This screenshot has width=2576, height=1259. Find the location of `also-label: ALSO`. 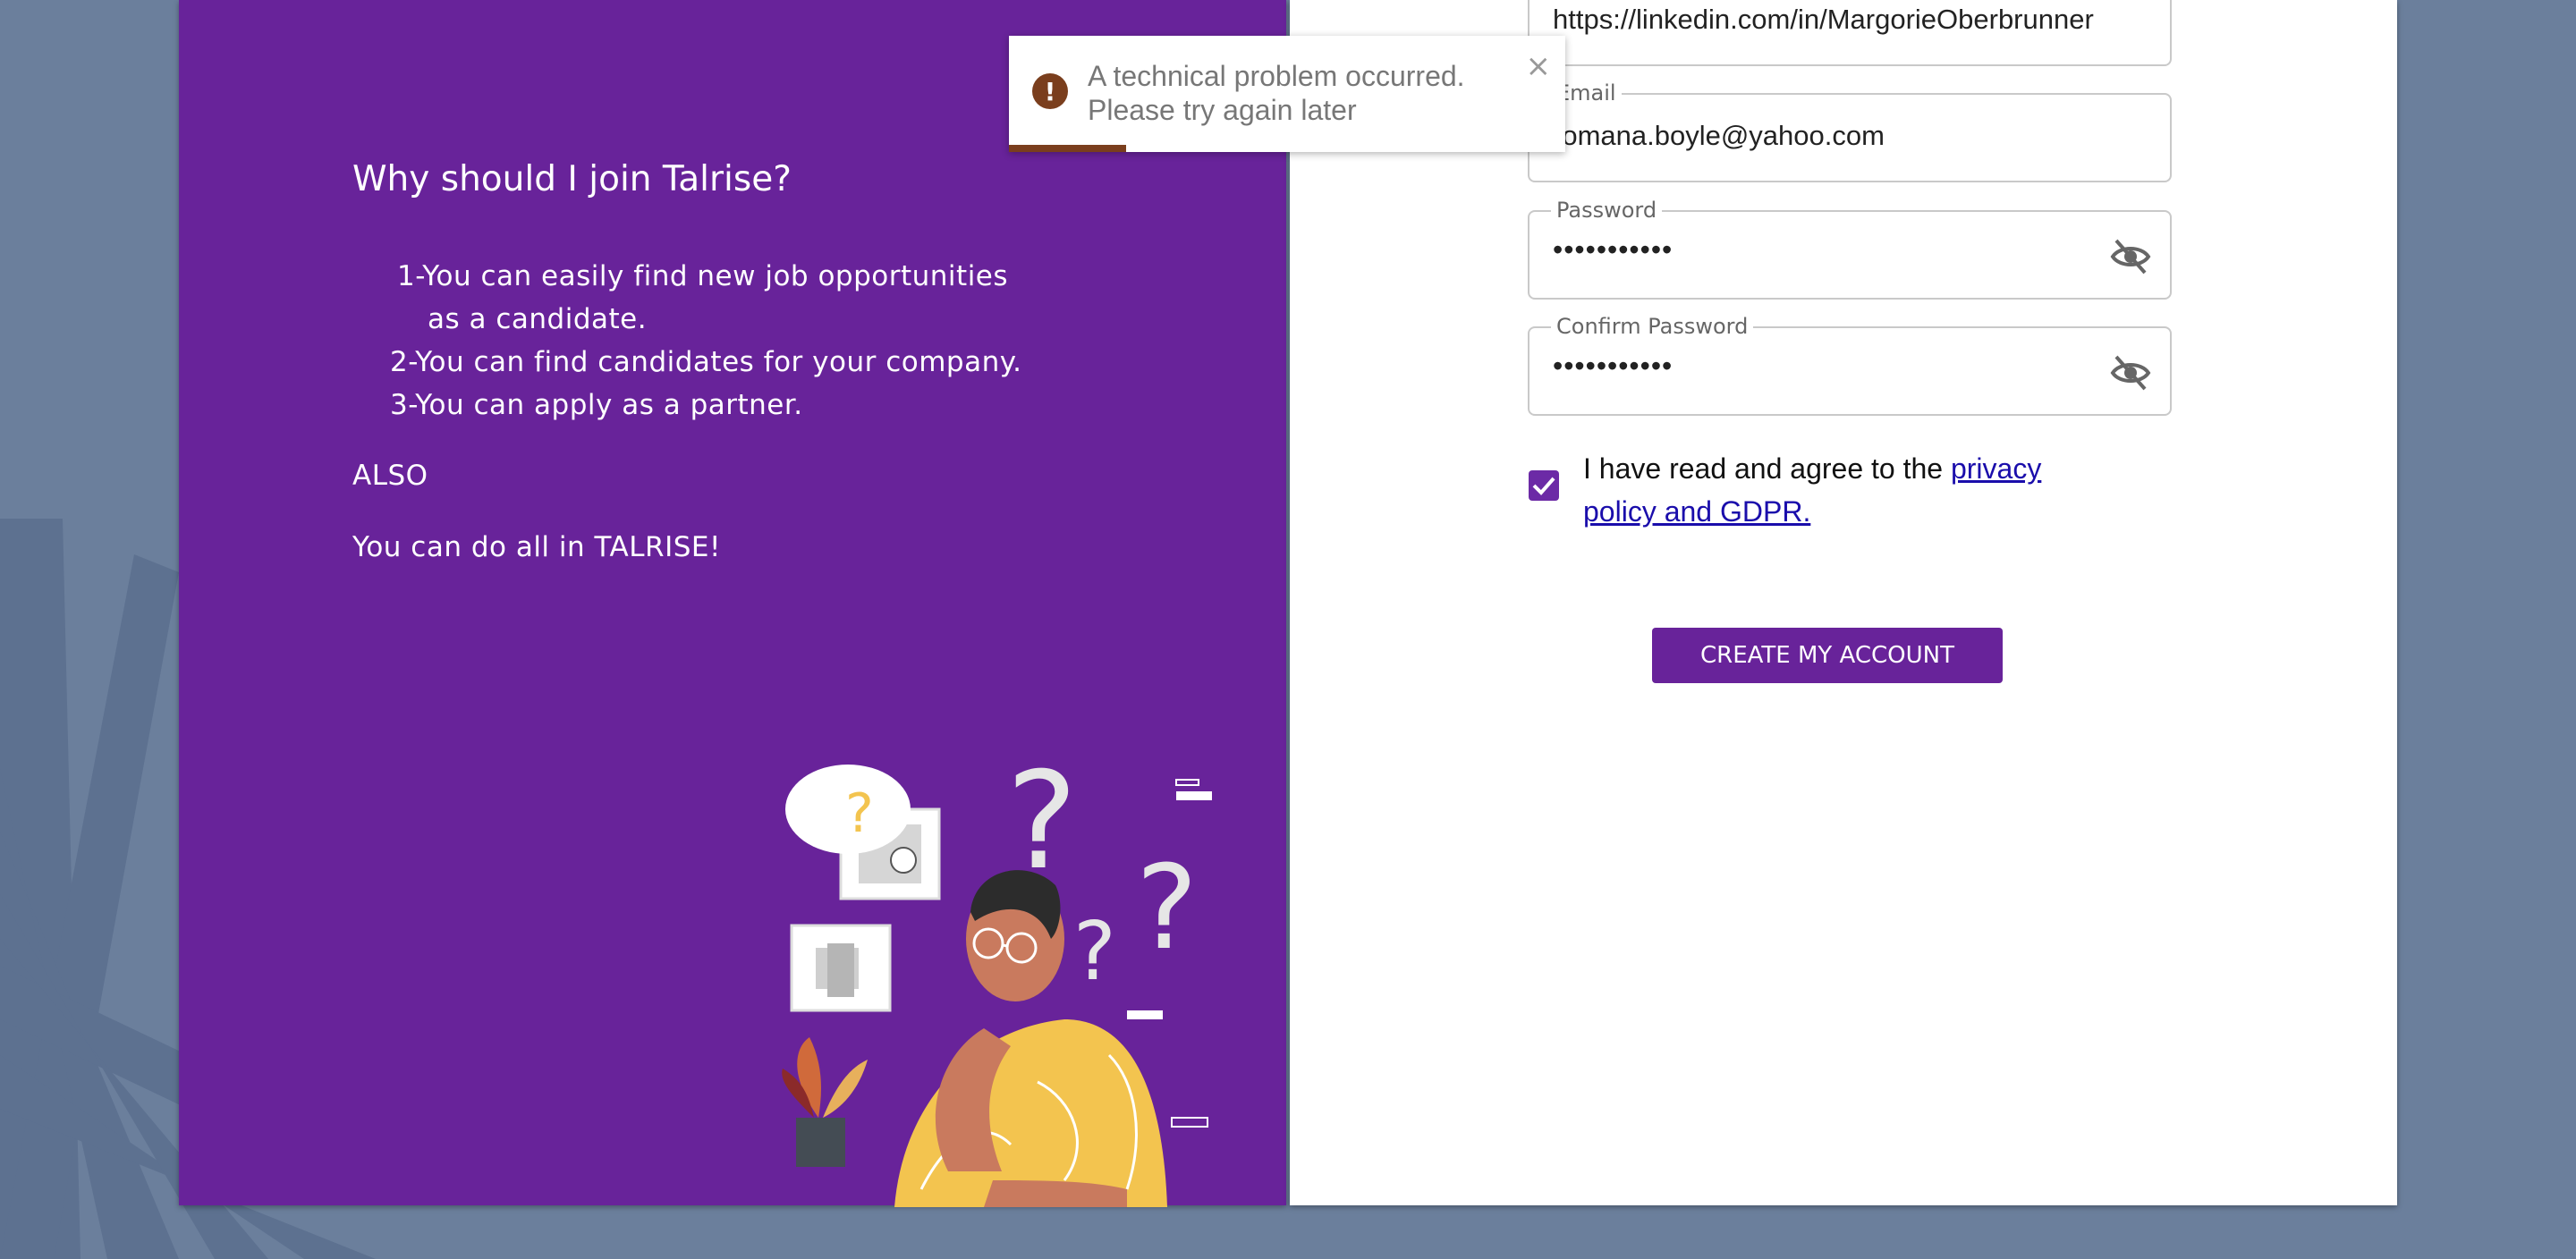

also-label: ALSO is located at coordinates (390, 476).